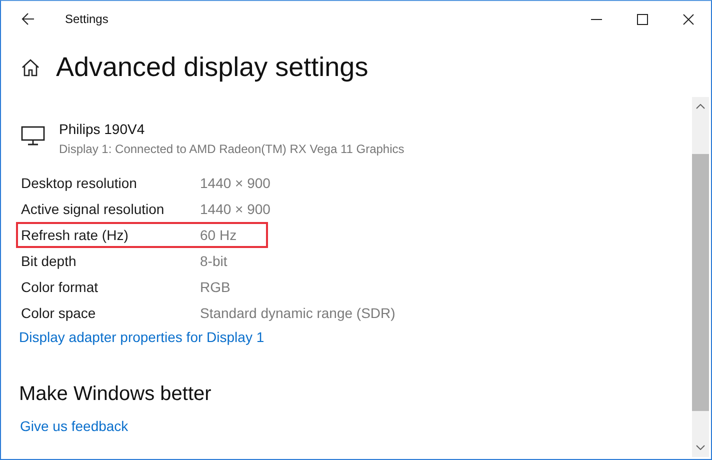 The width and height of the screenshot is (712, 460). What do you see at coordinates (115, 394) in the screenshot?
I see `section-title: Make Windows better` at bounding box center [115, 394].